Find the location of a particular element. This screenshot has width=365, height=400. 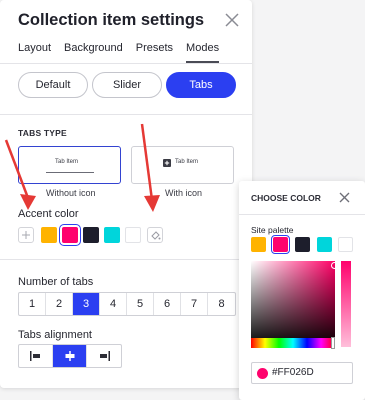

number-of-tabs-selector: 1 2 3 4 5 6 7 8 is located at coordinates (127, 304).